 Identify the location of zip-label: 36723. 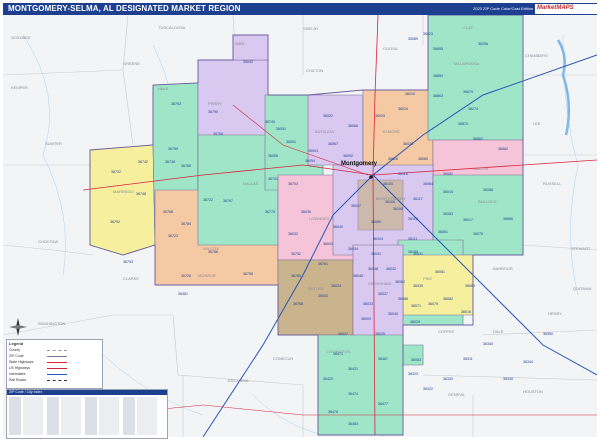
(173, 236).